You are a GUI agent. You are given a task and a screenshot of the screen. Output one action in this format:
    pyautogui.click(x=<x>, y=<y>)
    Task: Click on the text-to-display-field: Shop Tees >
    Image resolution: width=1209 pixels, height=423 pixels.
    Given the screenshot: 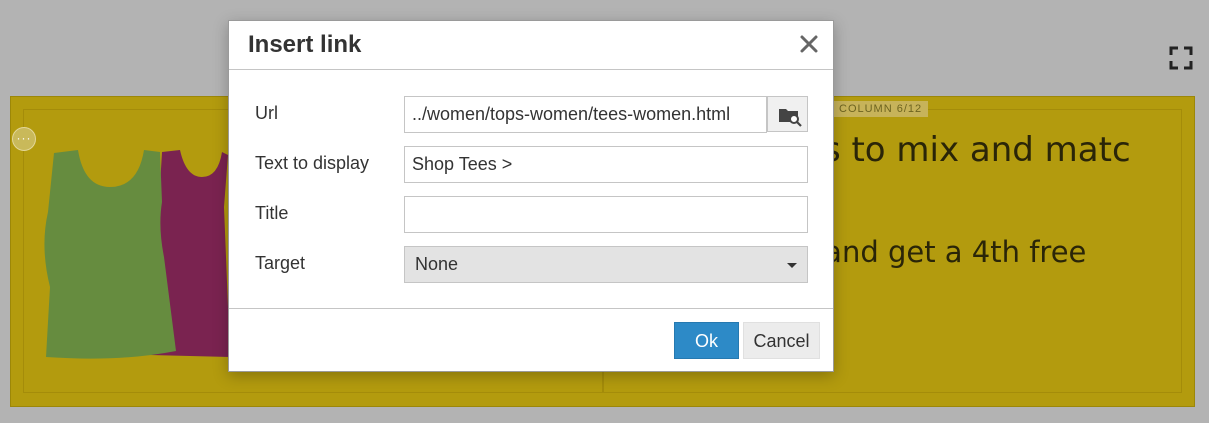 What is the action you would take?
    pyautogui.click(x=606, y=164)
    